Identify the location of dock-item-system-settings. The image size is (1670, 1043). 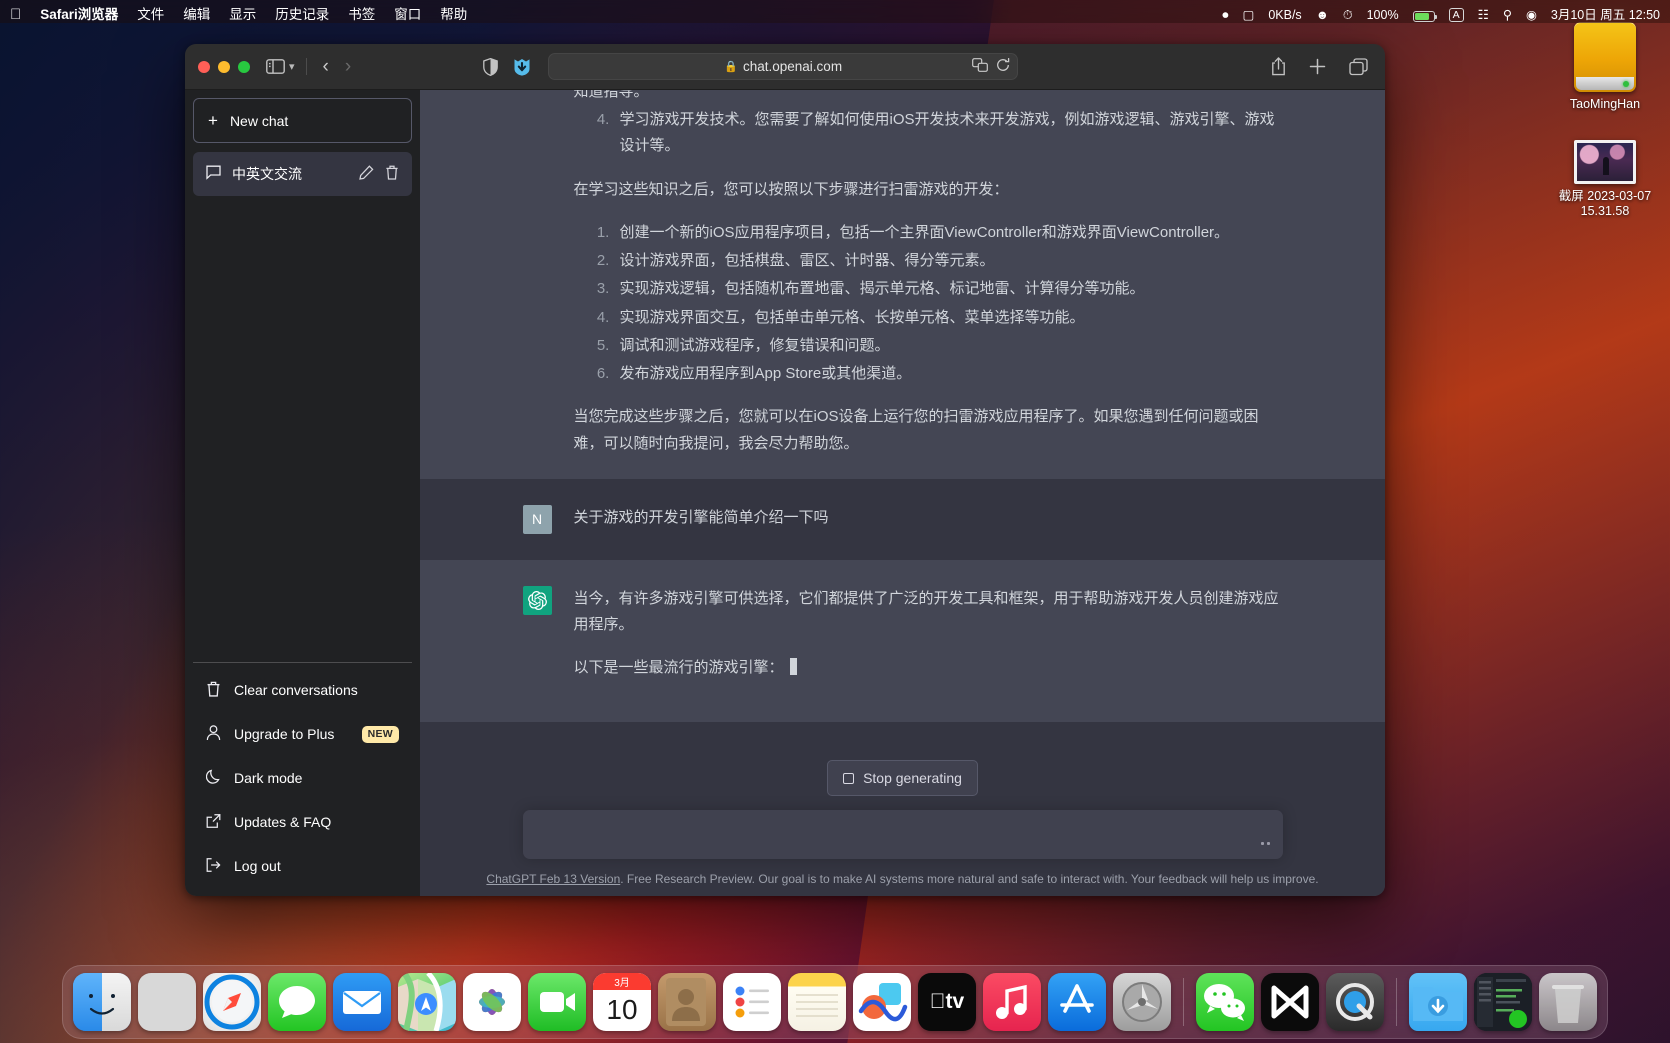
(1142, 1002).